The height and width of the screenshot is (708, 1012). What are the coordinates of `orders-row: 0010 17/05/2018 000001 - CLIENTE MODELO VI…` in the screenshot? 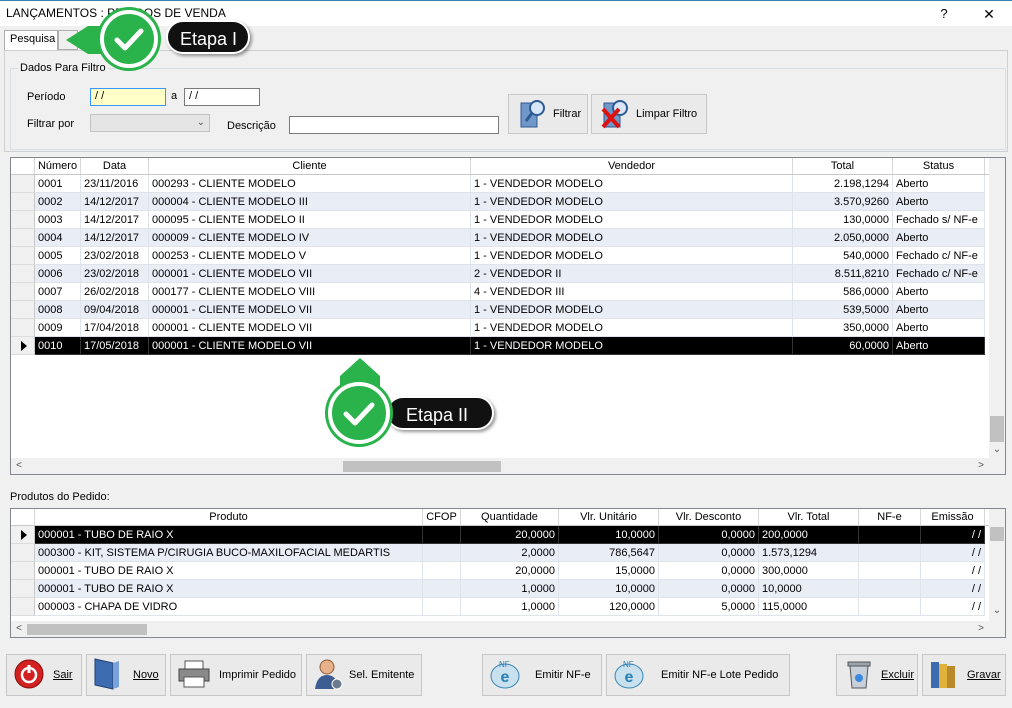 It's located at (500, 346).